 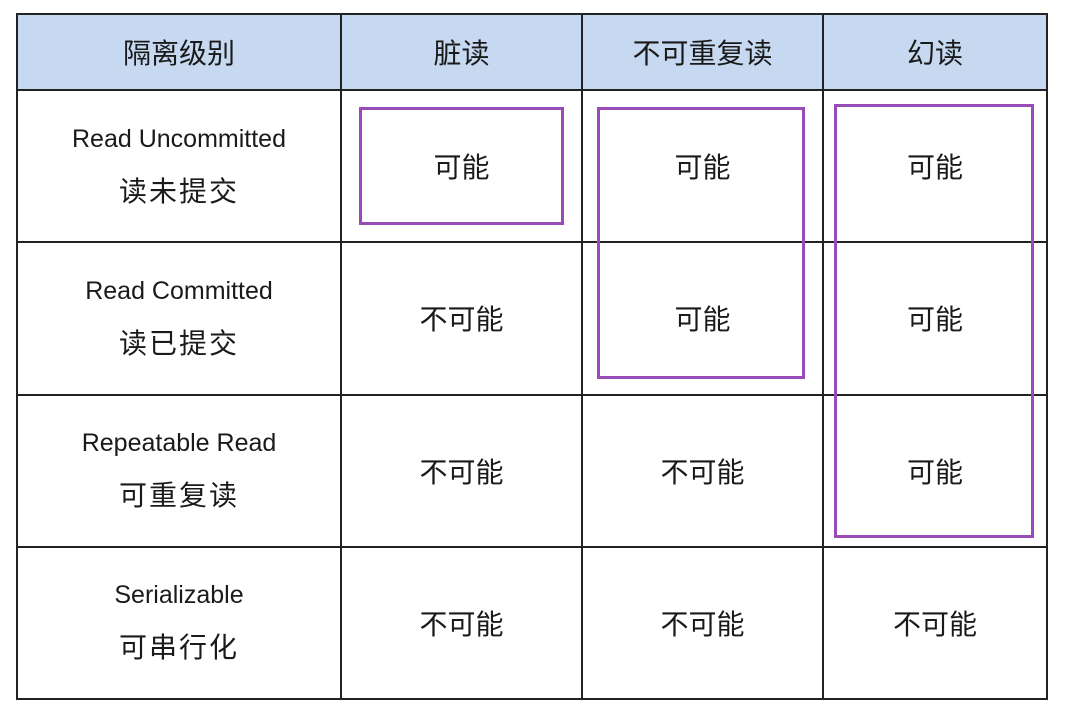 I want to click on dirty-read-cell: 可能, so click(x=461, y=166).